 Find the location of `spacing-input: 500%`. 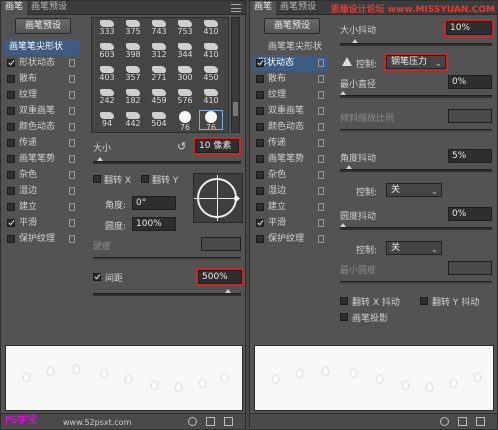

spacing-input: 500% is located at coordinates (220, 277).